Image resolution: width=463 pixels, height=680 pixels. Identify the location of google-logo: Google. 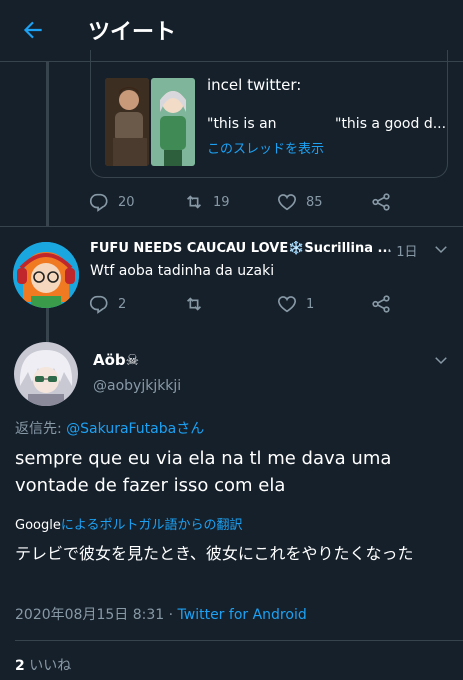
(38, 525).